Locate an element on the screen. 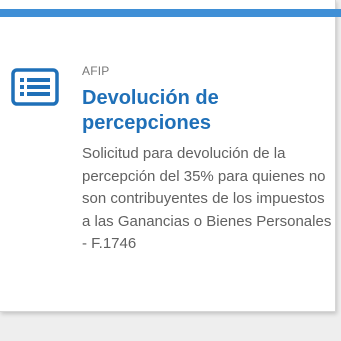 The height and width of the screenshot is (341, 341). list-document-icon is located at coordinates (35, 87).